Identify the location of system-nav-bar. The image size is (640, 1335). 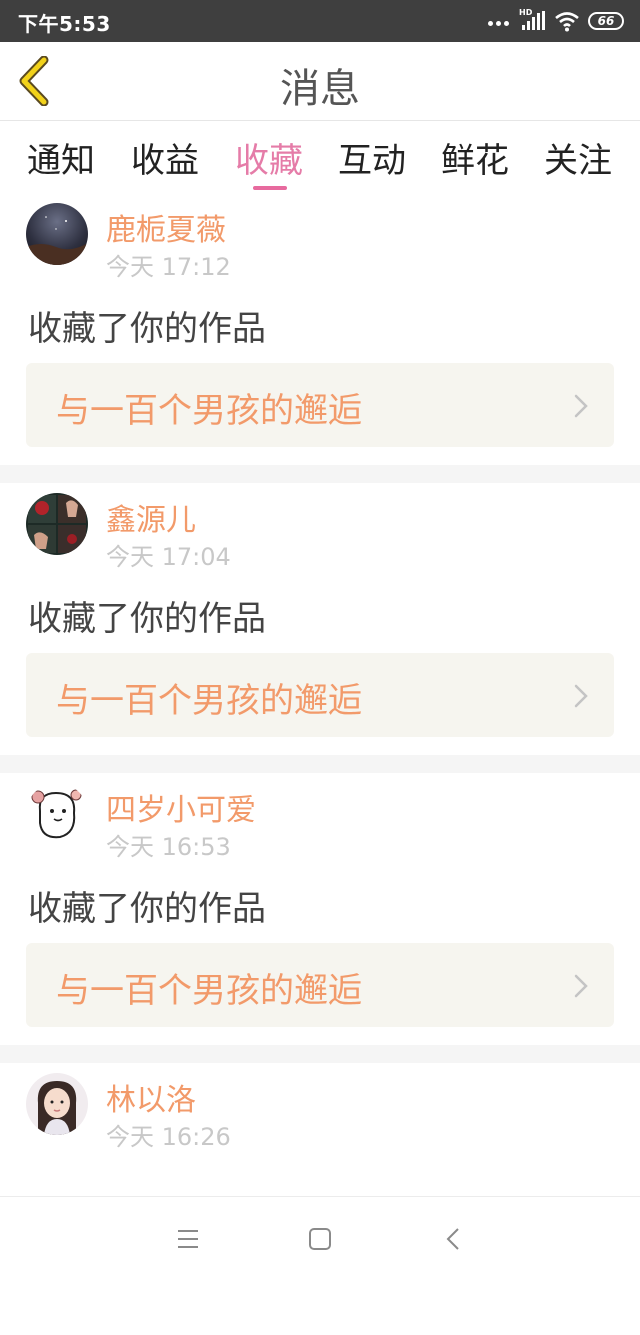
(320, 1238).